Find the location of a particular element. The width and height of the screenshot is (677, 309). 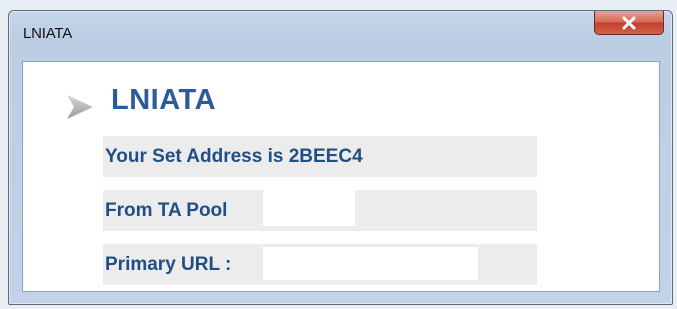

primary-url-row: Primary URL : is located at coordinates (320, 264).